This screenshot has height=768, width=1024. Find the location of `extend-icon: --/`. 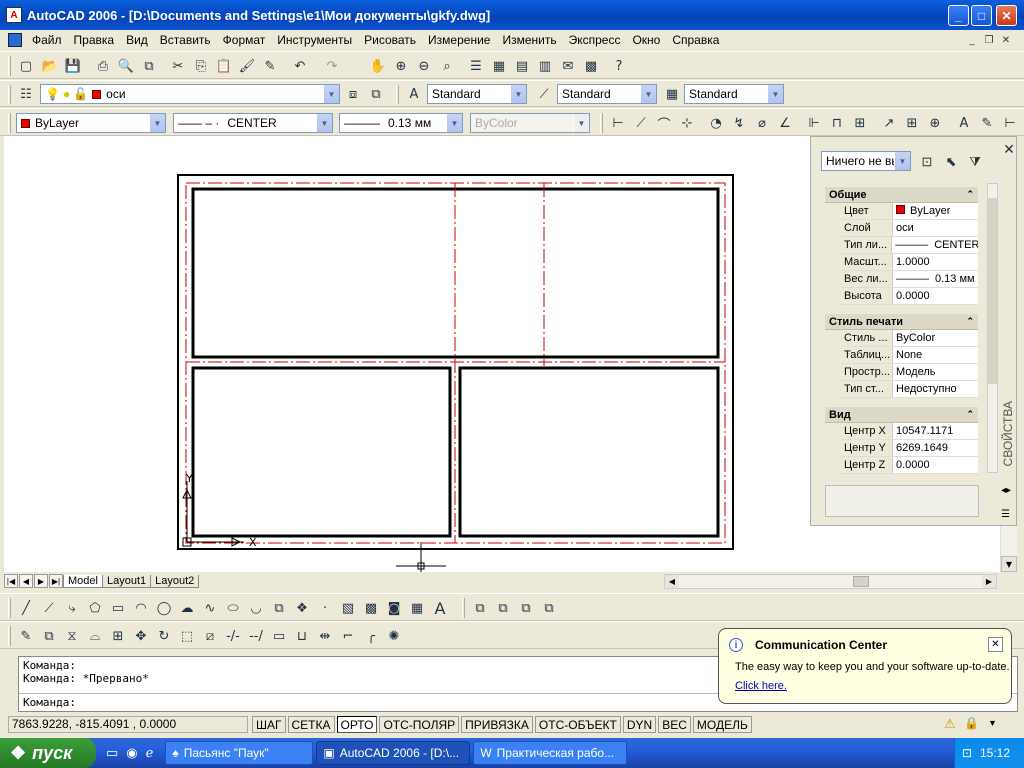

extend-icon: --/ is located at coordinates (256, 636).